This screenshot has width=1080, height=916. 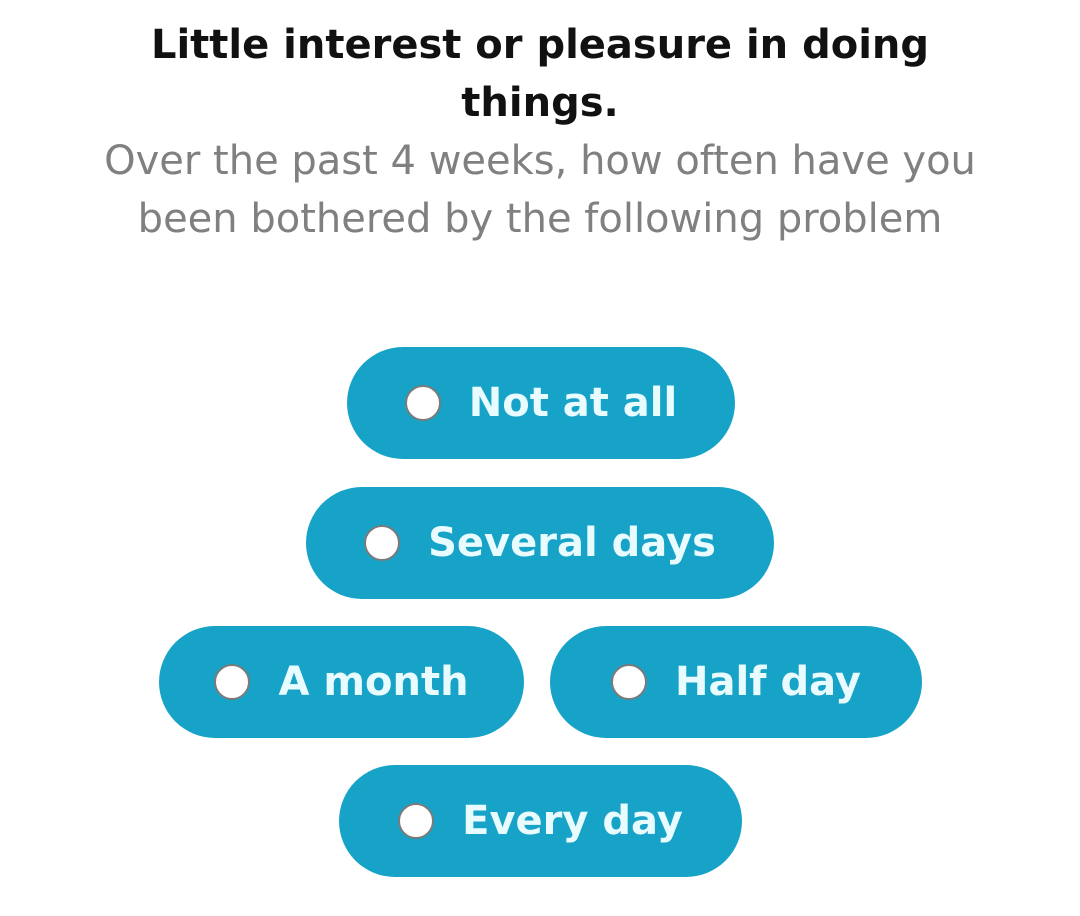 I want to click on option-every-day: Every day, so click(x=540, y=821).